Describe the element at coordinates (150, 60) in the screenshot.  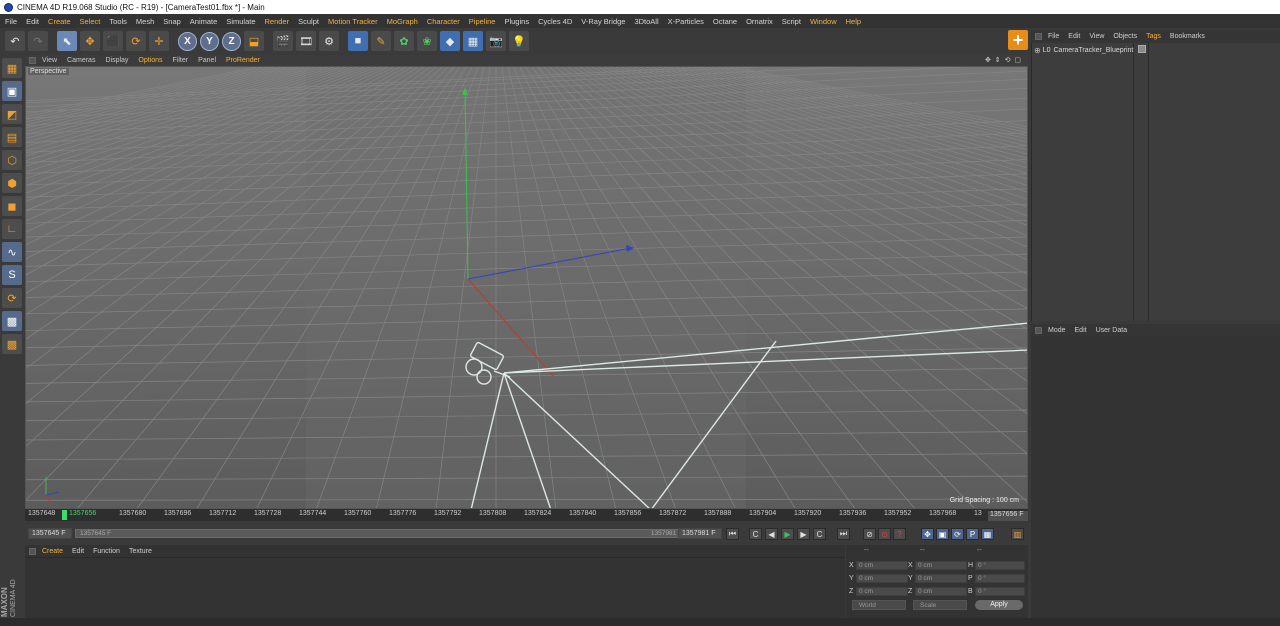
I see `viewport-menu-options: Options` at that location.